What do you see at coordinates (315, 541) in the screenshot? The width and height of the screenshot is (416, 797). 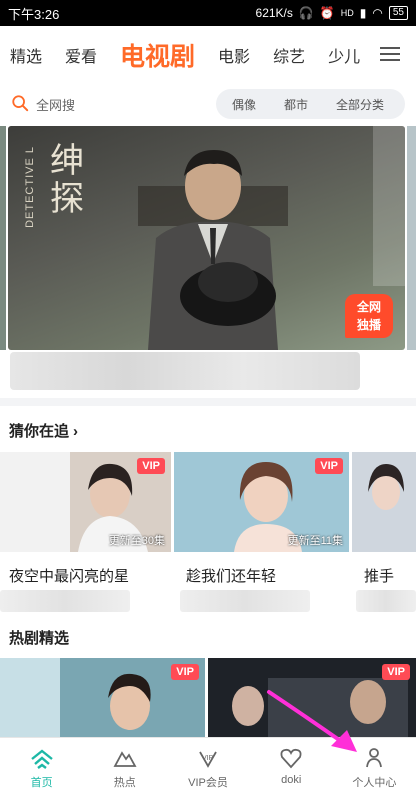 I see `episode-update: 更新至11集` at bounding box center [315, 541].